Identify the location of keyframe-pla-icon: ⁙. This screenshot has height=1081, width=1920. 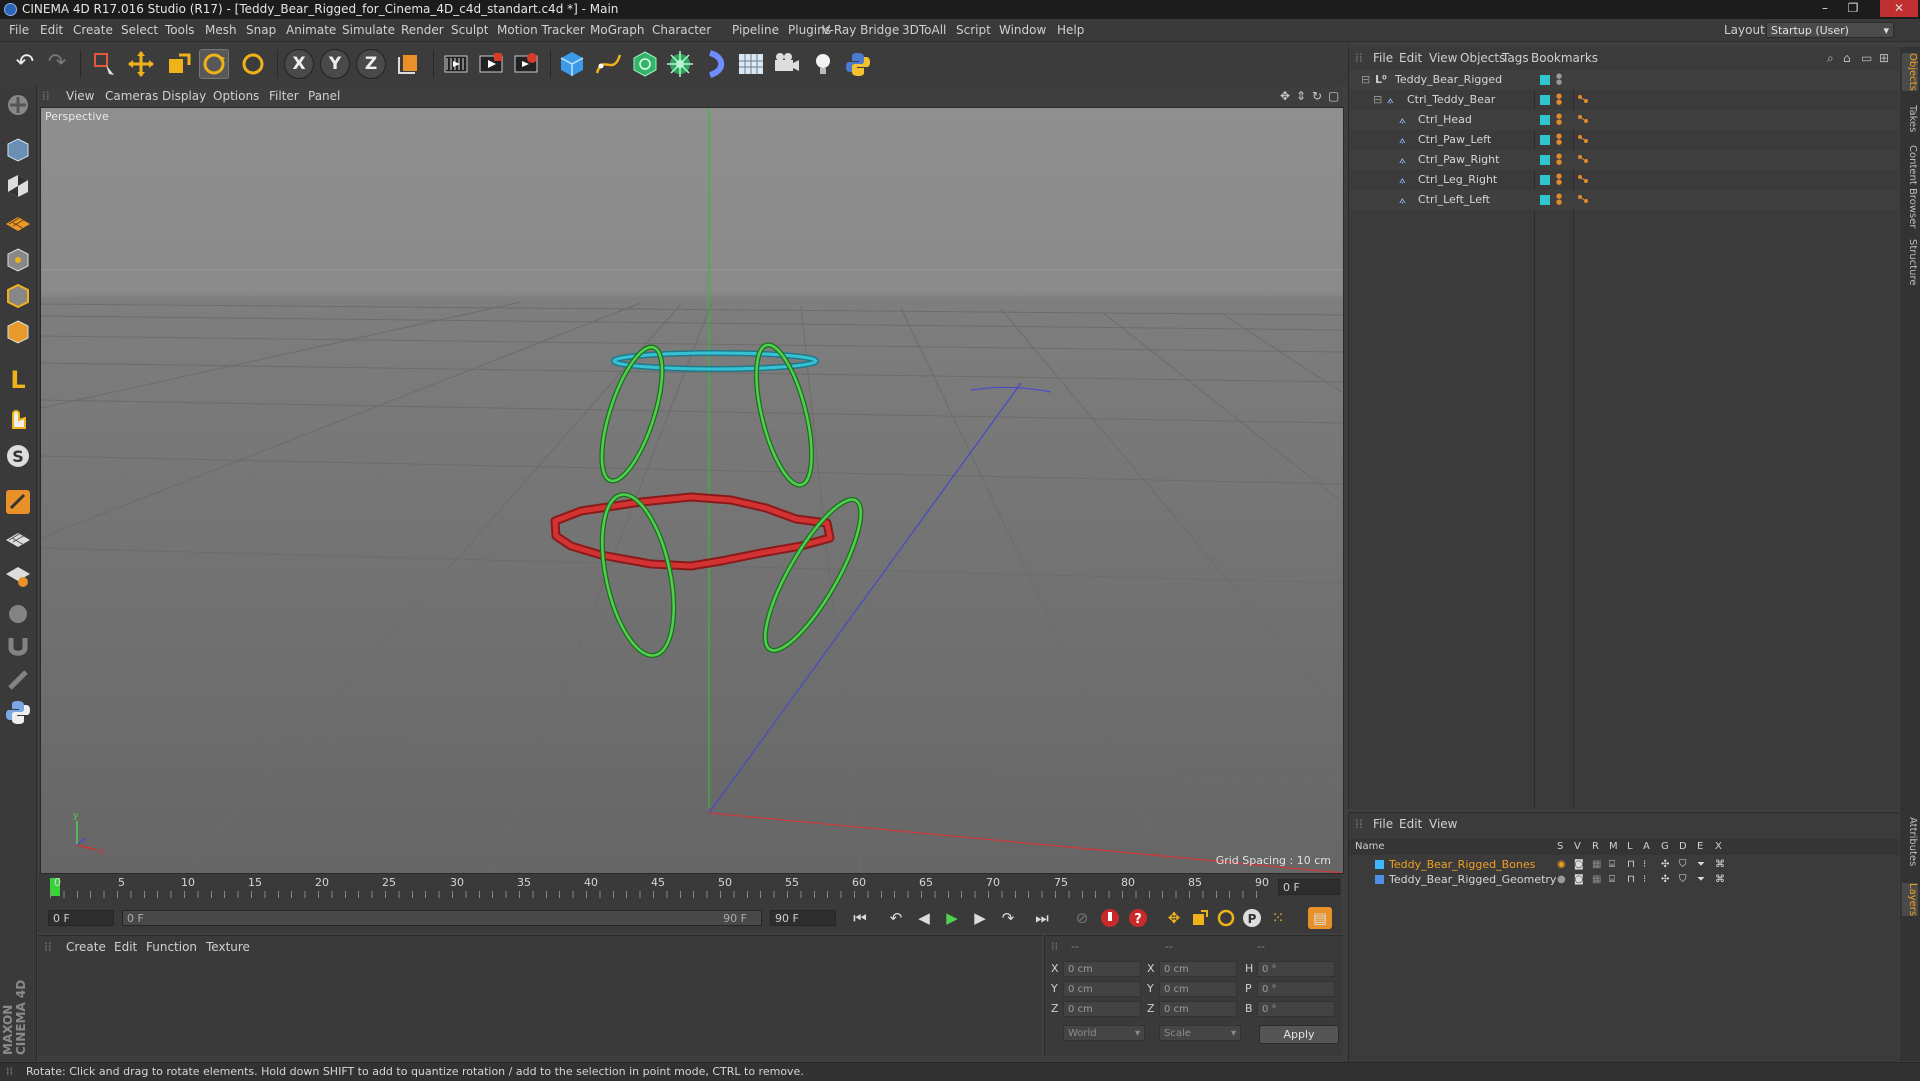
(1278, 918).